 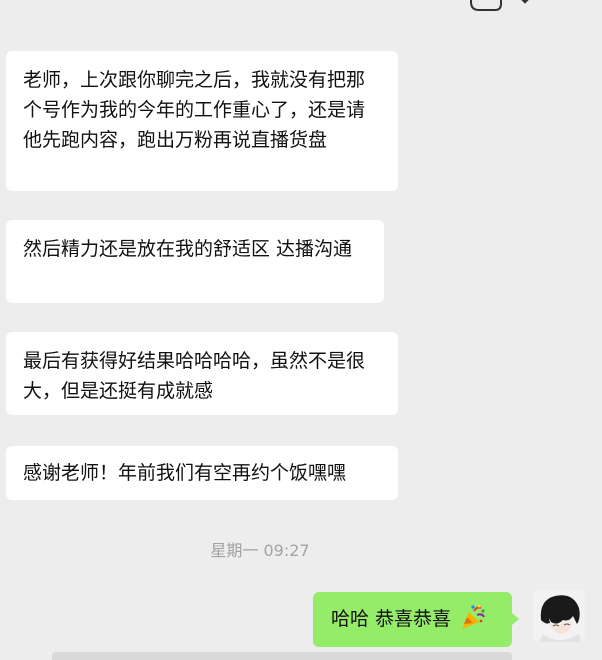 What do you see at coordinates (194, 376) in the screenshot?
I see `message-text: 最后有获得好结果哈哈哈哈，虽然不是很大，但是还挺有成就感` at bounding box center [194, 376].